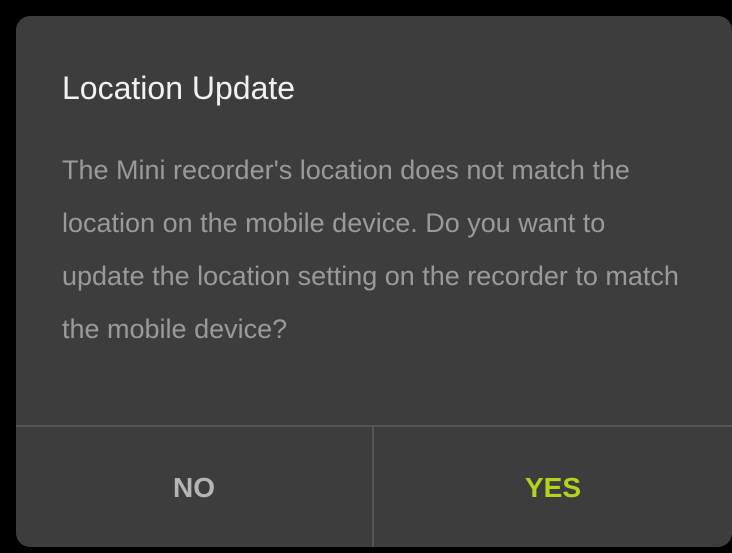  What do you see at coordinates (553, 487) in the screenshot?
I see `yes-button: YES` at bounding box center [553, 487].